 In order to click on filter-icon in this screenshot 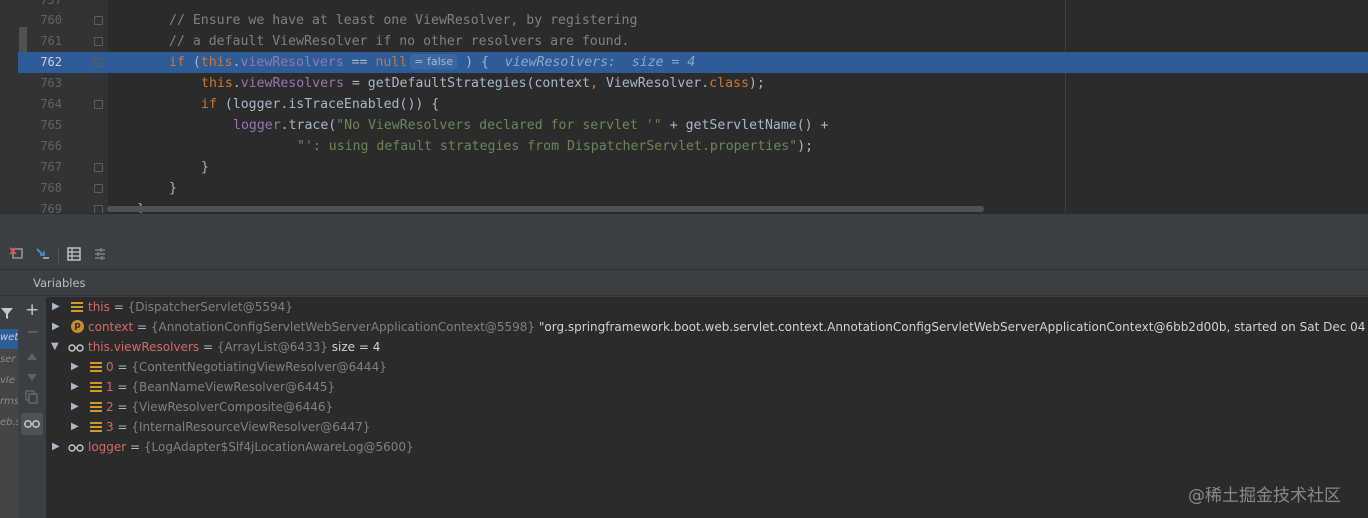, I will do `click(7, 314)`.